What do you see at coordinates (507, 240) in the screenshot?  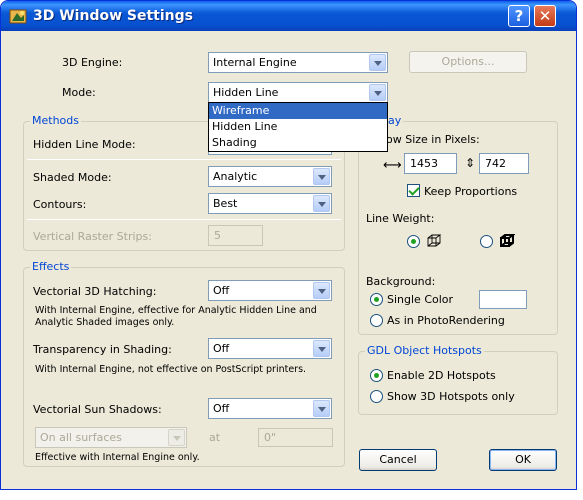 I see `thick-cube-icon` at bounding box center [507, 240].